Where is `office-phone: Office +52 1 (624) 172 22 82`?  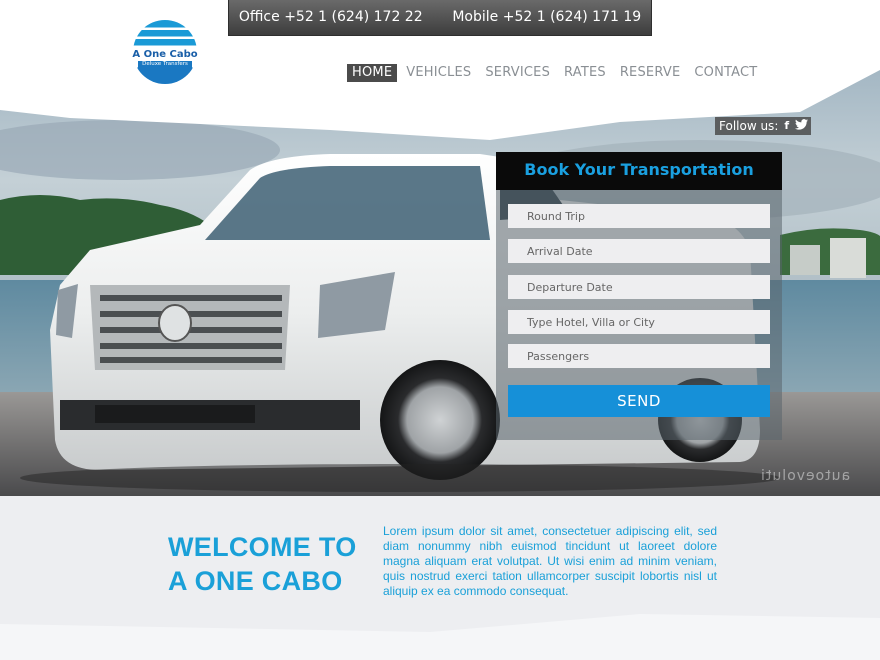
office-phone: Office +52 1 (624) 172 22 82 is located at coordinates (331, 29).